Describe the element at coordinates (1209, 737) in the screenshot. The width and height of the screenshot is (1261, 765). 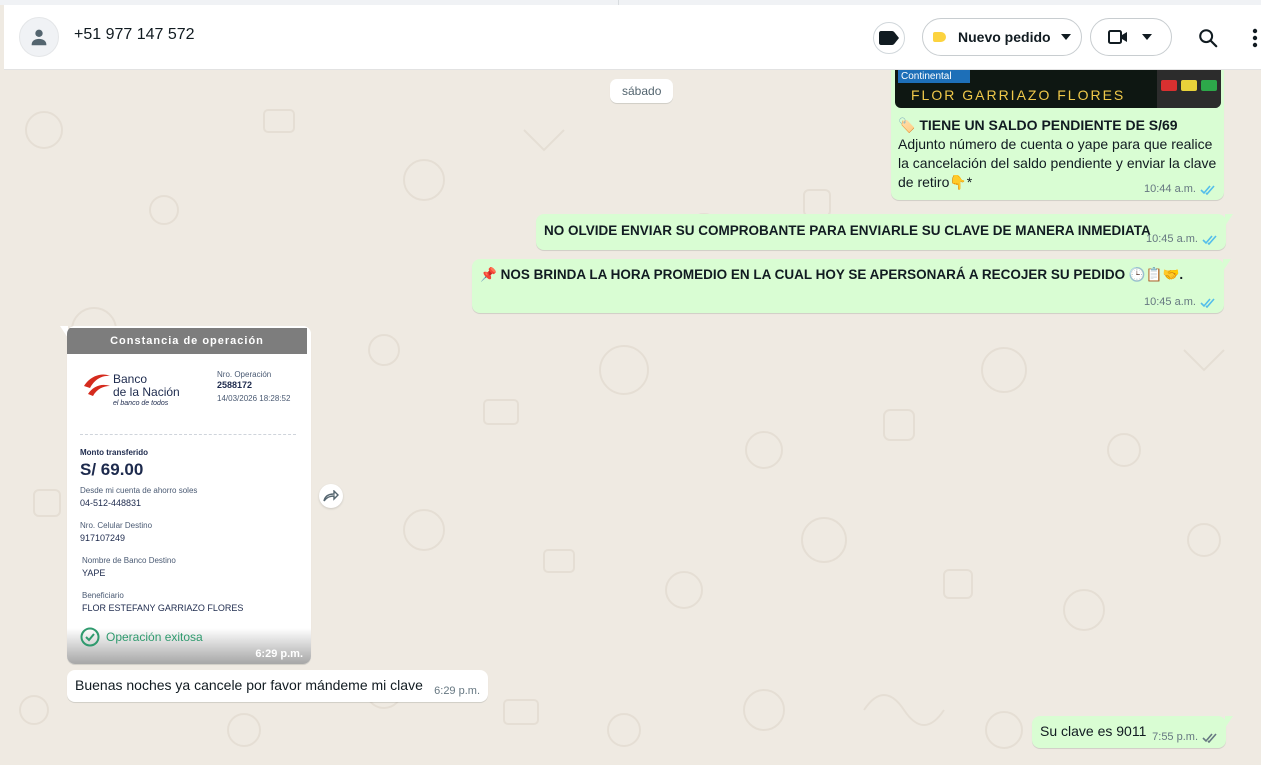
I see `double-check-delivered-icon` at that location.